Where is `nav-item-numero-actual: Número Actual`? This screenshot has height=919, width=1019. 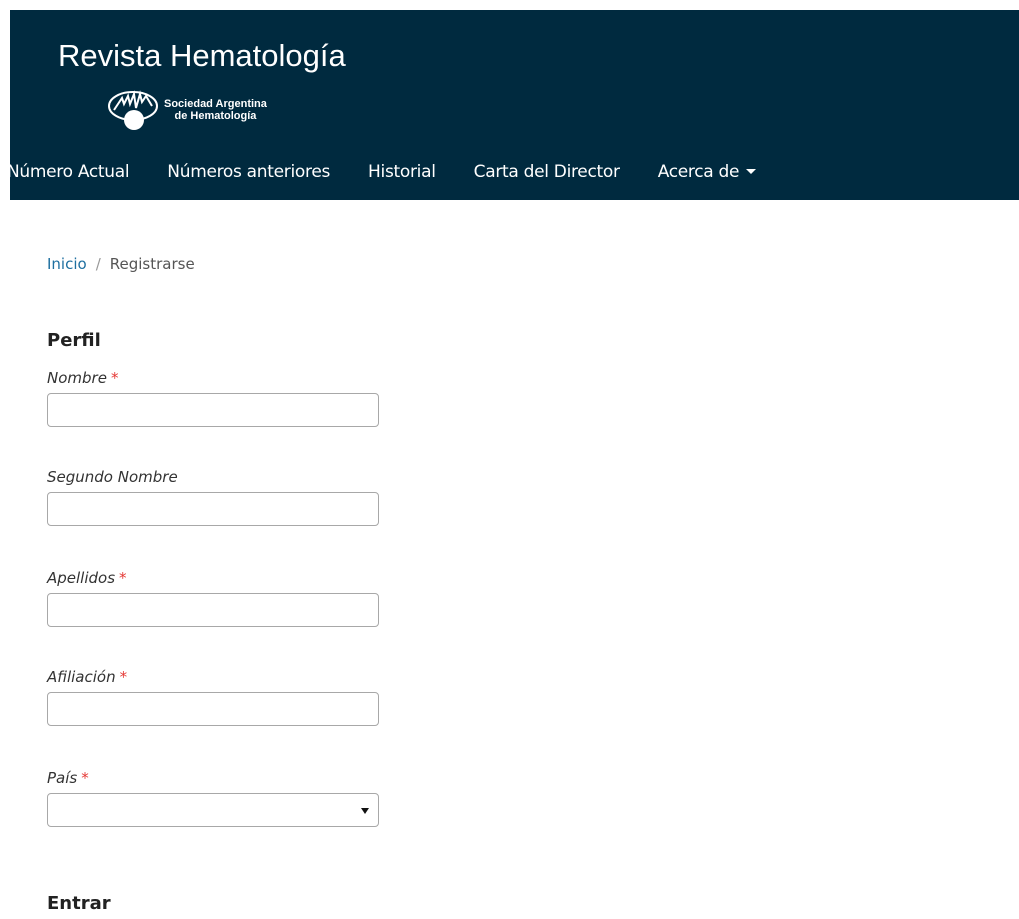
nav-item-numero-actual: Número Actual is located at coordinates (68, 172).